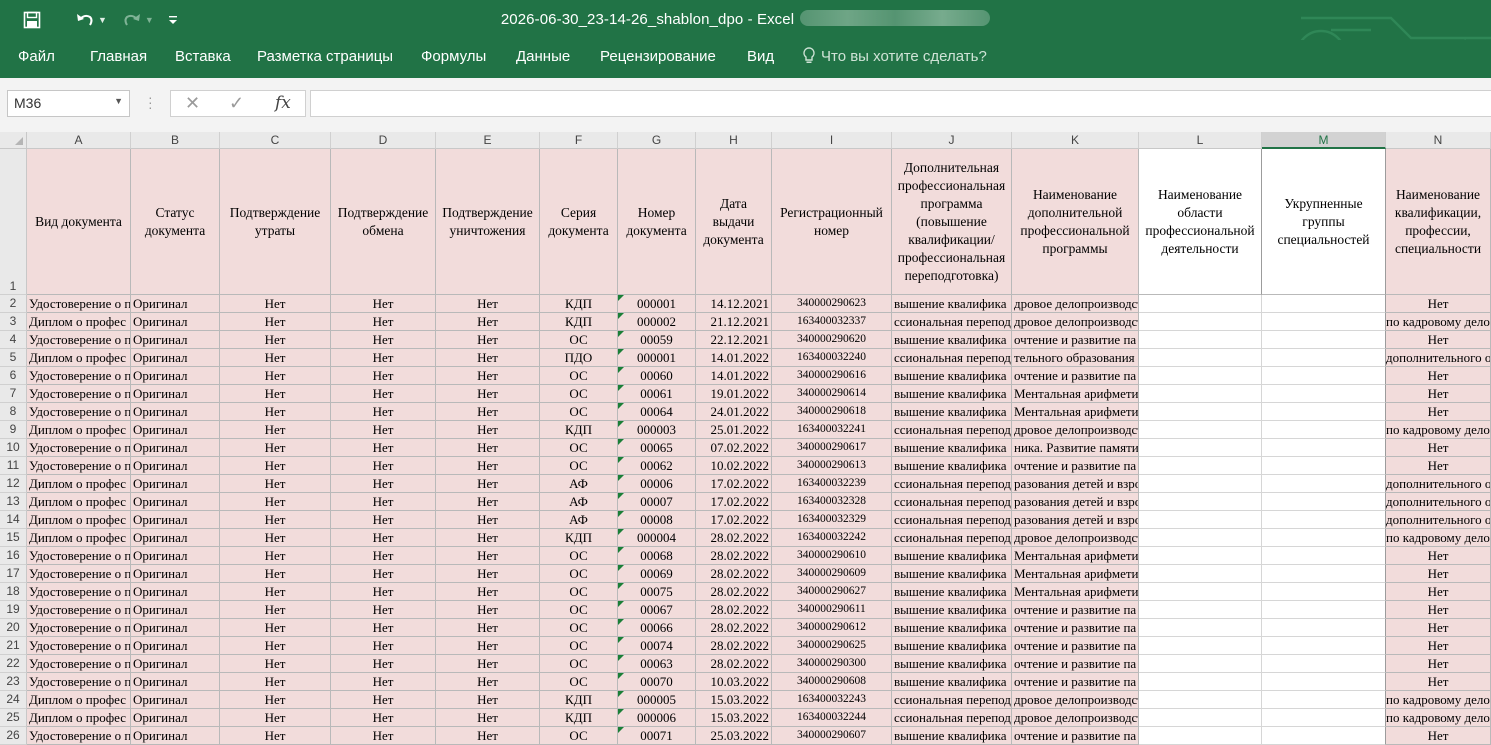  What do you see at coordinates (13, 394) in the screenshot?
I see `row-header: 7` at bounding box center [13, 394].